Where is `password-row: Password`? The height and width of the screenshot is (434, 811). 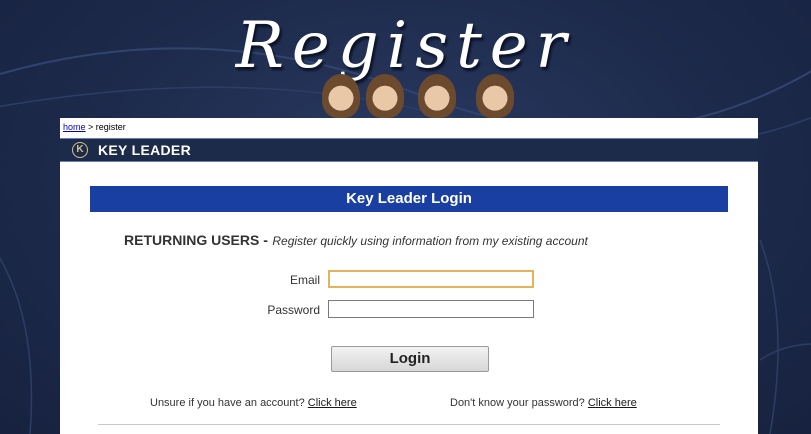 password-row: Password is located at coordinates (409, 311).